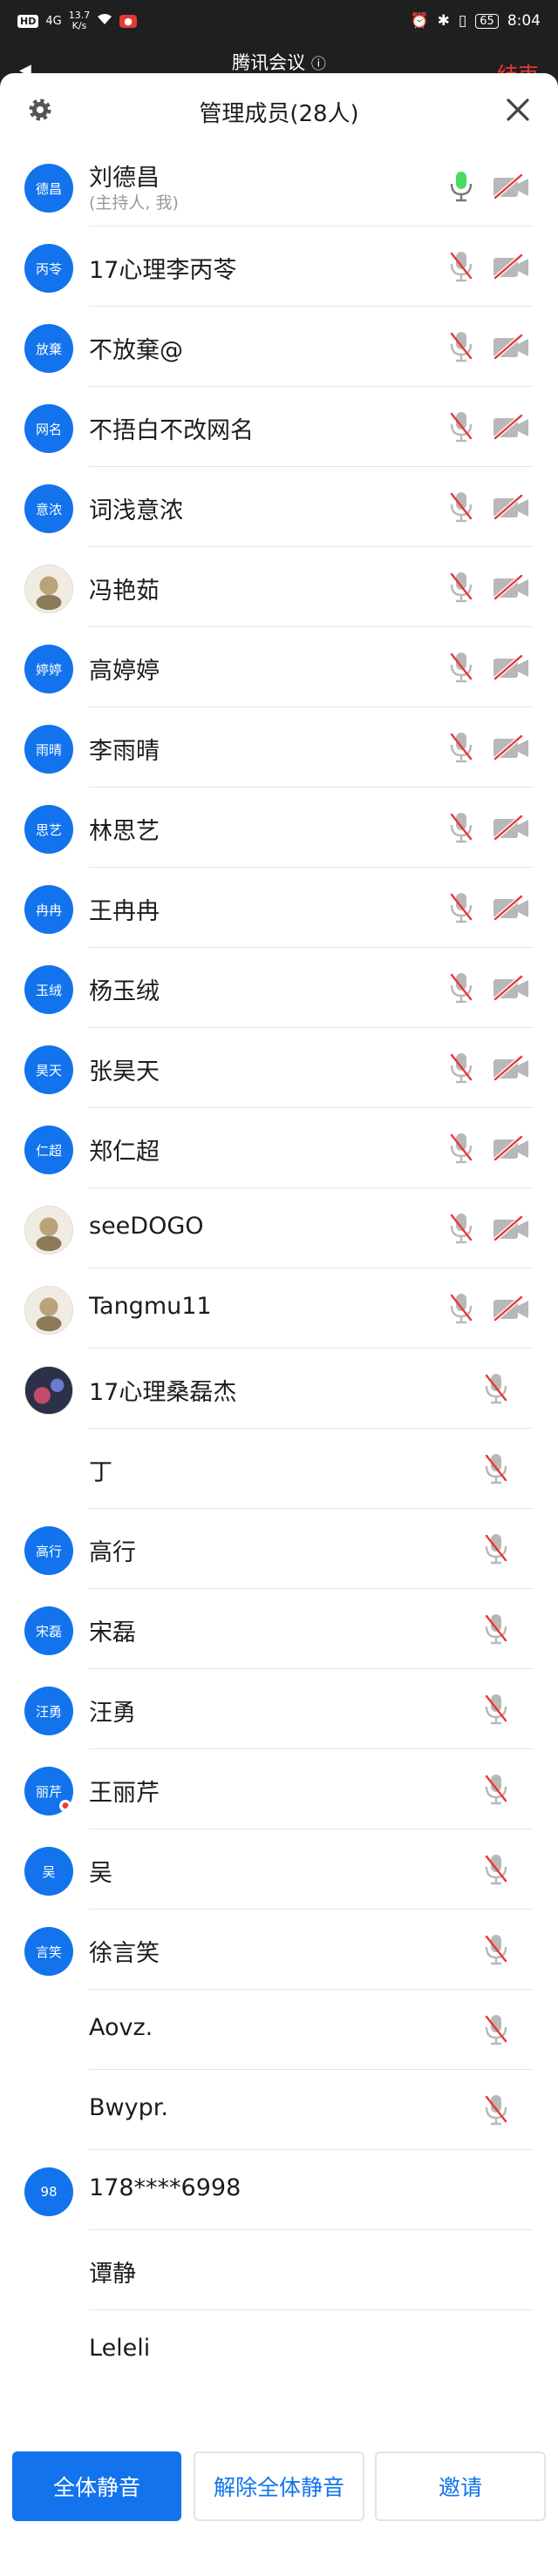 The image size is (558, 2576). I want to click on member-row: seeDOGO, so click(279, 1228).